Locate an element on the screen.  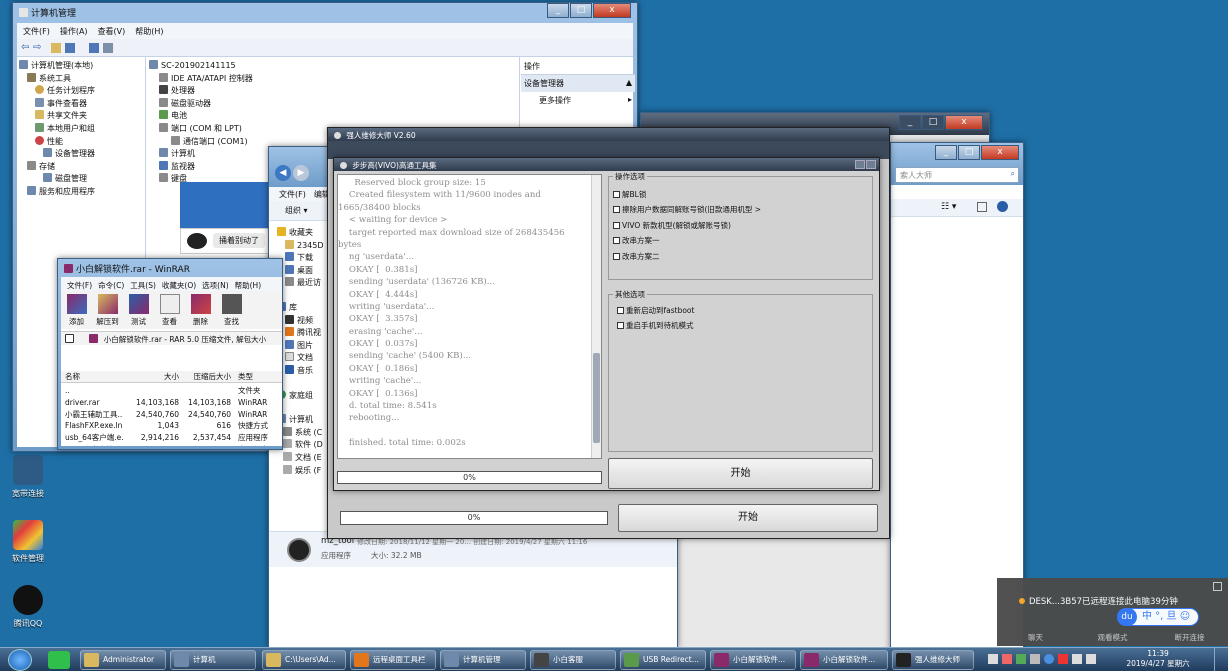
chat-tab: 聊天 is located at coordinates (1035, 638).